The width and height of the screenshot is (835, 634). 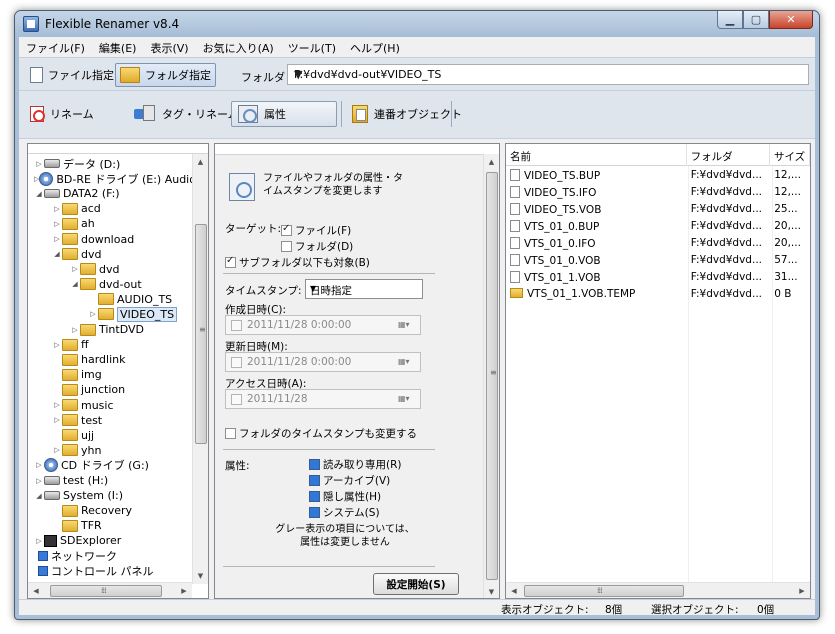 What do you see at coordinates (317, 246) in the screenshot?
I see `target-folder-checkbox: フォルダ(D)` at bounding box center [317, 246].